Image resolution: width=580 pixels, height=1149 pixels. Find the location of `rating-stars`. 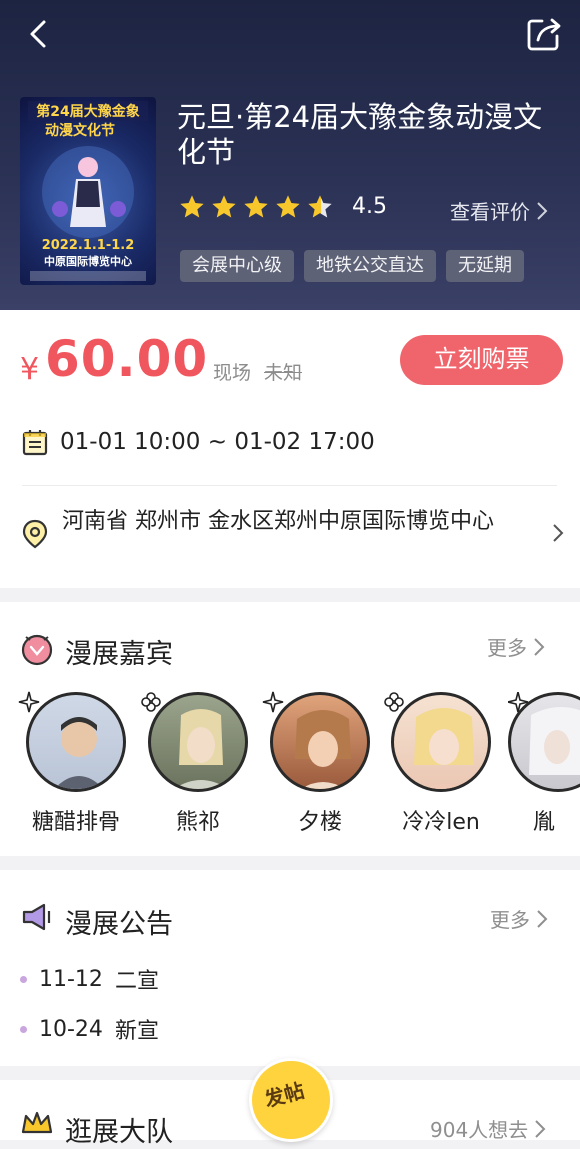

rating-stars is located at coordinates (256, 207).